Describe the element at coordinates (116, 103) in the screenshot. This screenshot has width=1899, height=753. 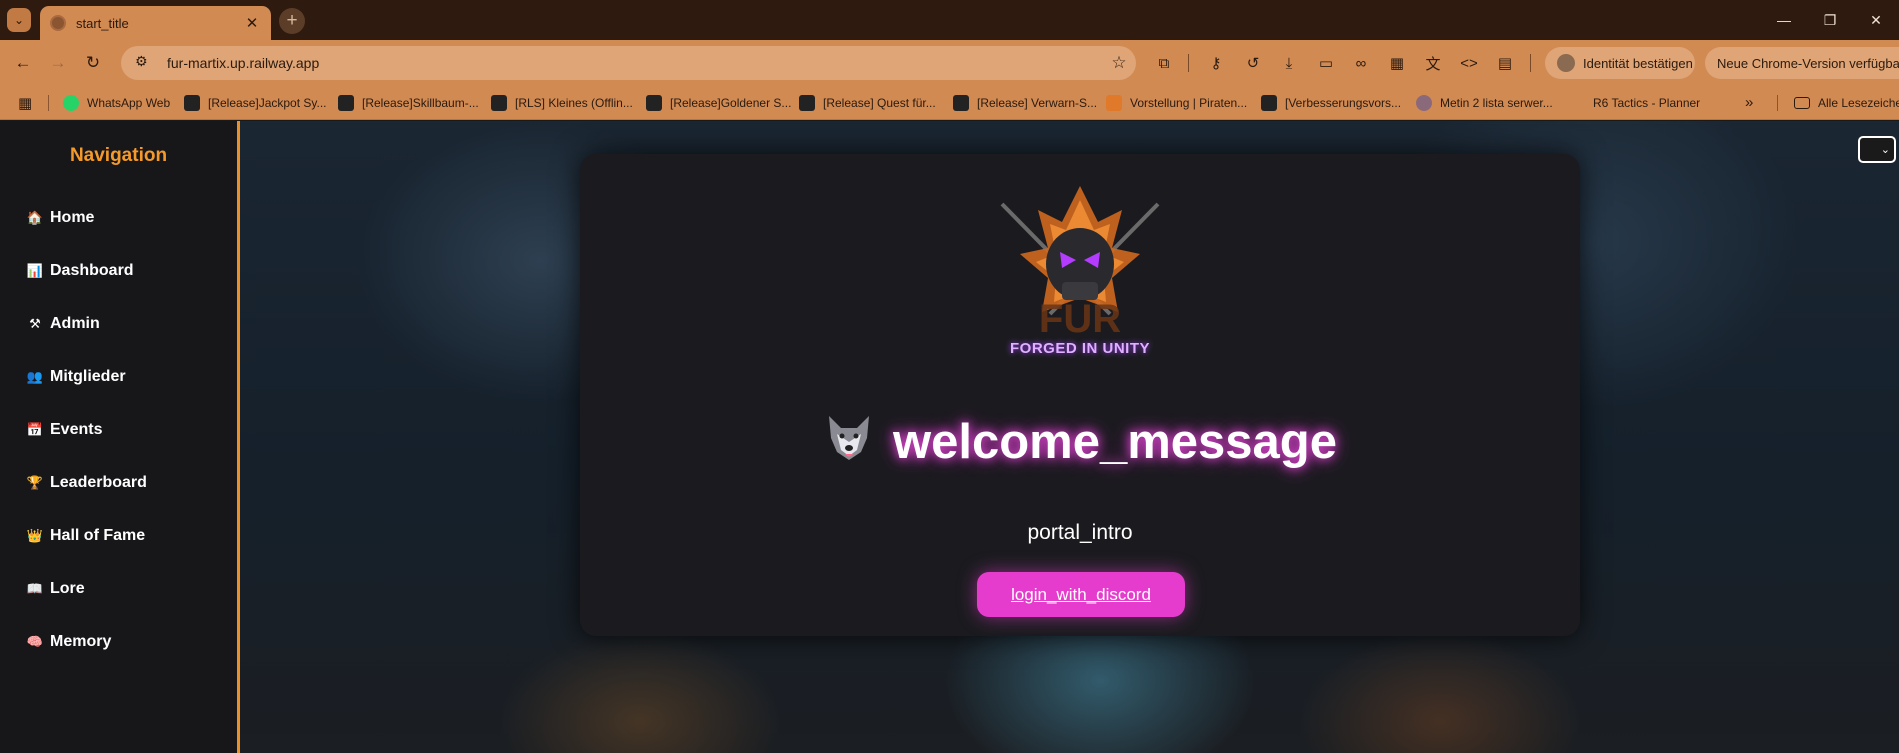
I see `bookmark-item: WhatsApp Web` at that location.